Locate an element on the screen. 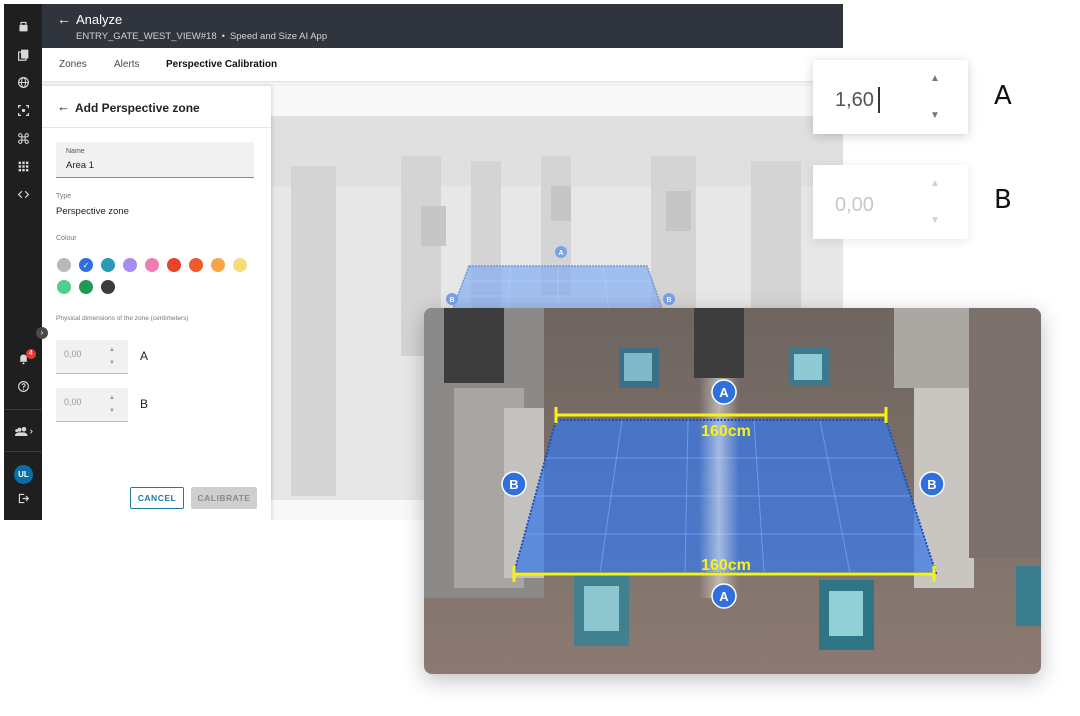 Image resolution: width=1080 pixels, height=716 pixels. tab-alerts: Alerts is located at coordinates (127, 64).